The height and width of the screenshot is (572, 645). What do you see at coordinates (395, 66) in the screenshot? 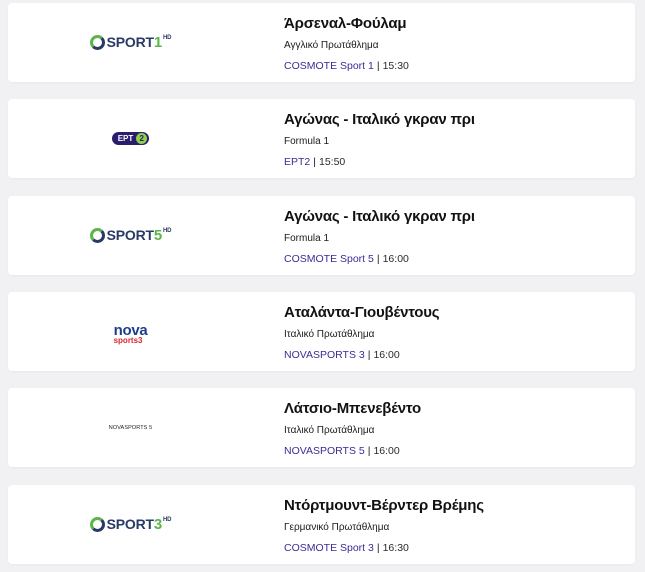
I see `event-time: 15:30` at bounding box center [395, 66].